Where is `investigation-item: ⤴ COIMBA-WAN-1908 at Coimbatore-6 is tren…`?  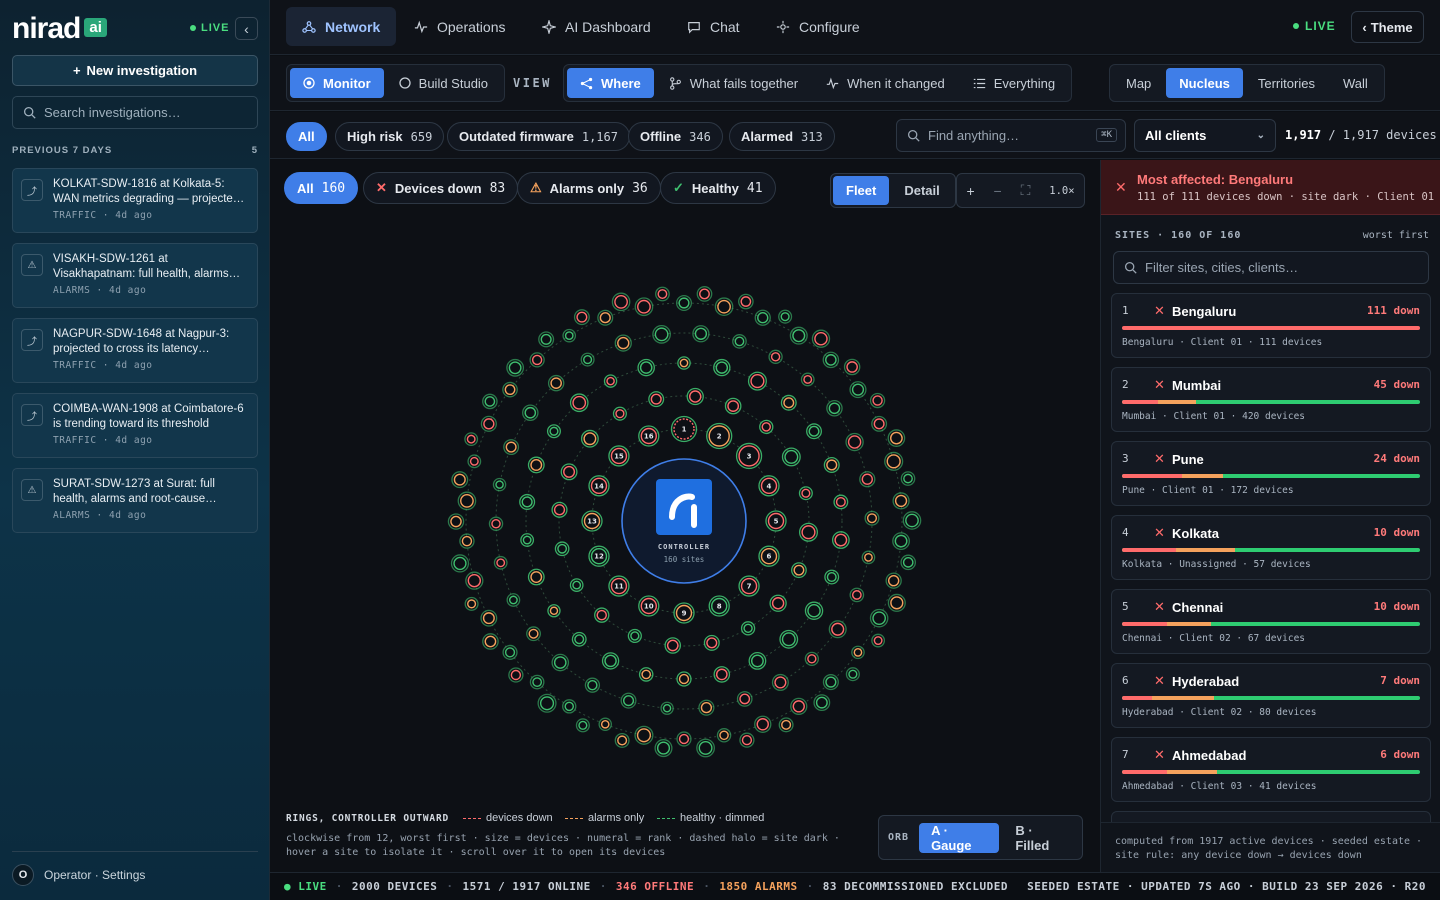 investigation-item: ⤴ COIMBA-WAN-1908 at Coimbatore-6 is tren… is located at coordinates (135, 425).